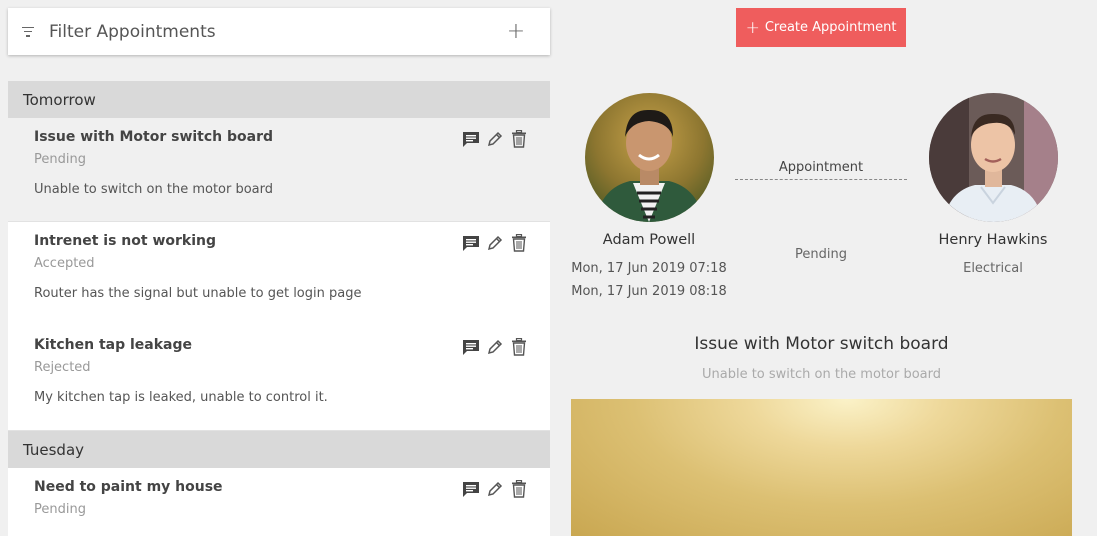 The width and height of the screenshot is (1097, 536). I want to click on provider-name: Henry Hawkins, so click(993, 240).